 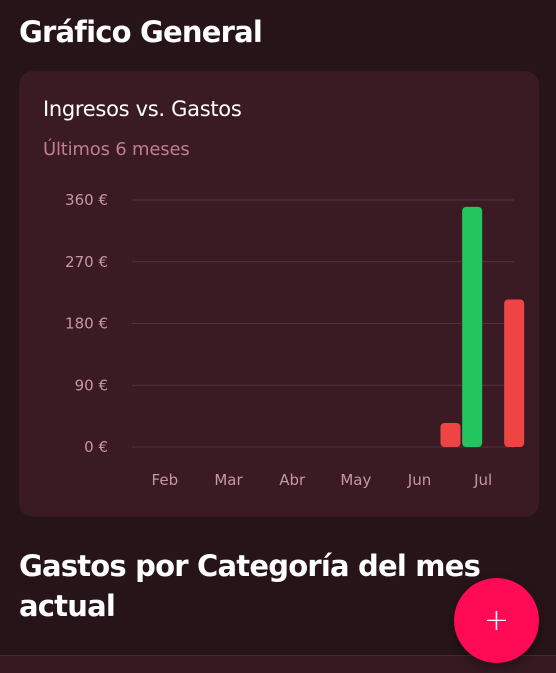 I want to click on x-tick-label: Jul, so click(x=482, y=480).